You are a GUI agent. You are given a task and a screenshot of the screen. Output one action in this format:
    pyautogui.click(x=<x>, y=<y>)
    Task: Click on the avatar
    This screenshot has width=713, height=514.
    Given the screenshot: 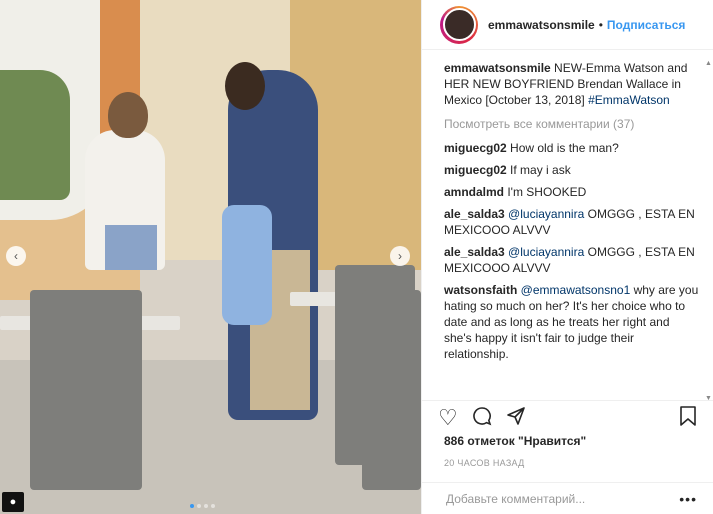 What is the action you would take?
    pyautogui.click(x=459, y=24)
    